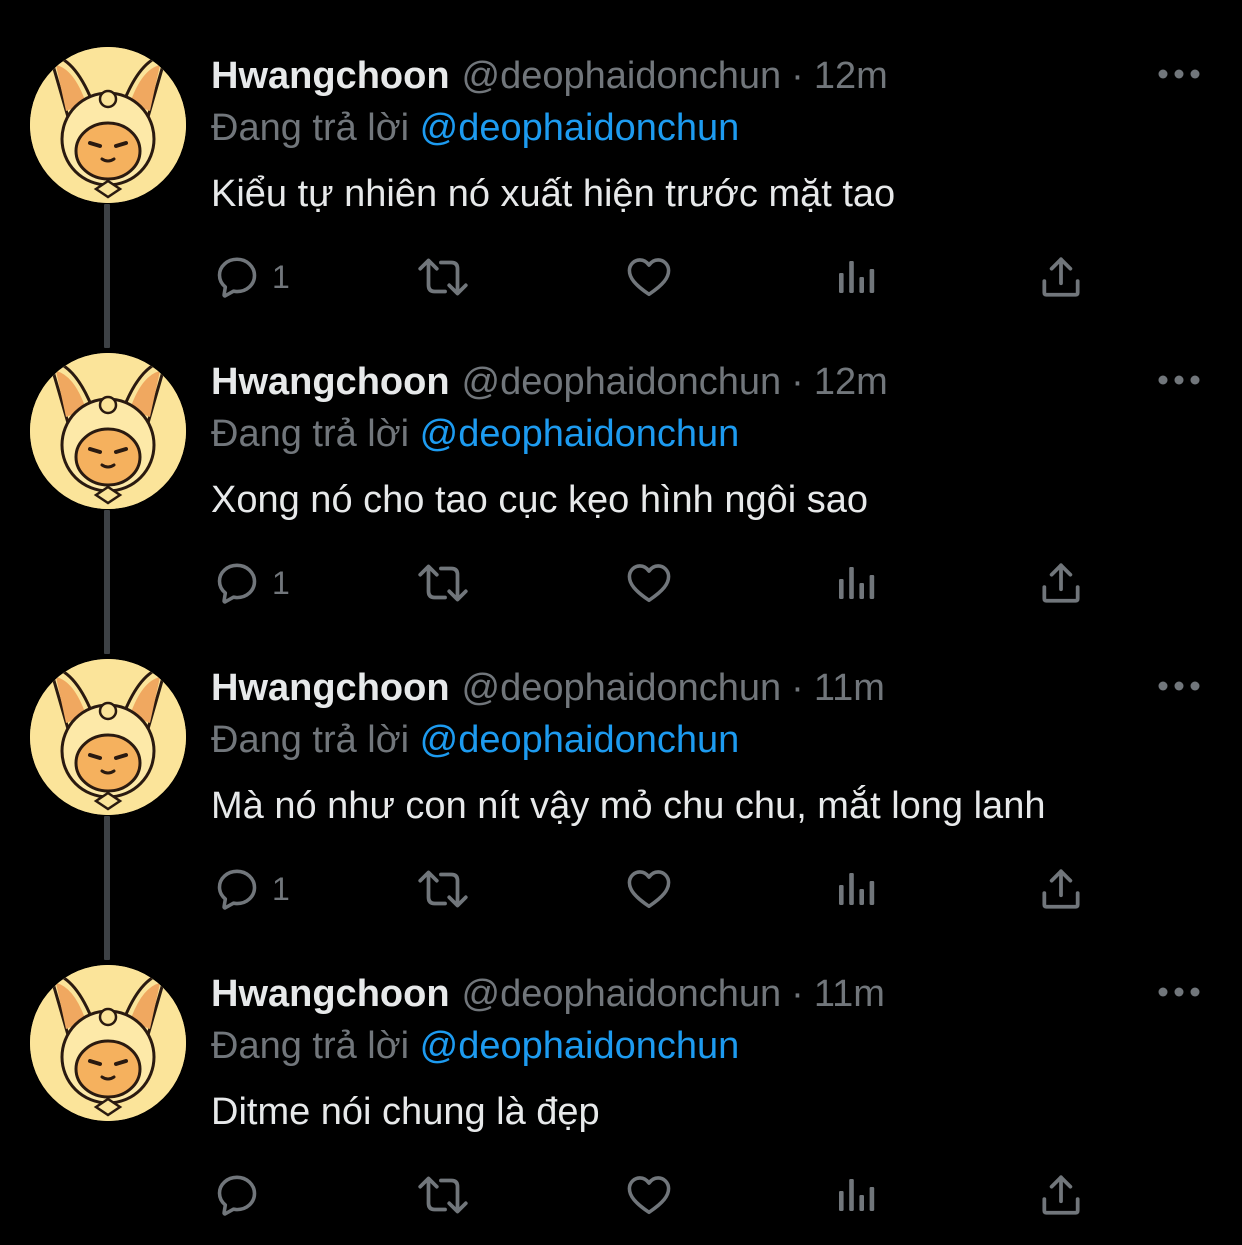 This screenshot has height=1245, width=1242. I want to click on tweet-text: Xong nó cho tao cục kẹo hình ngôi sao, so click(540, 500).